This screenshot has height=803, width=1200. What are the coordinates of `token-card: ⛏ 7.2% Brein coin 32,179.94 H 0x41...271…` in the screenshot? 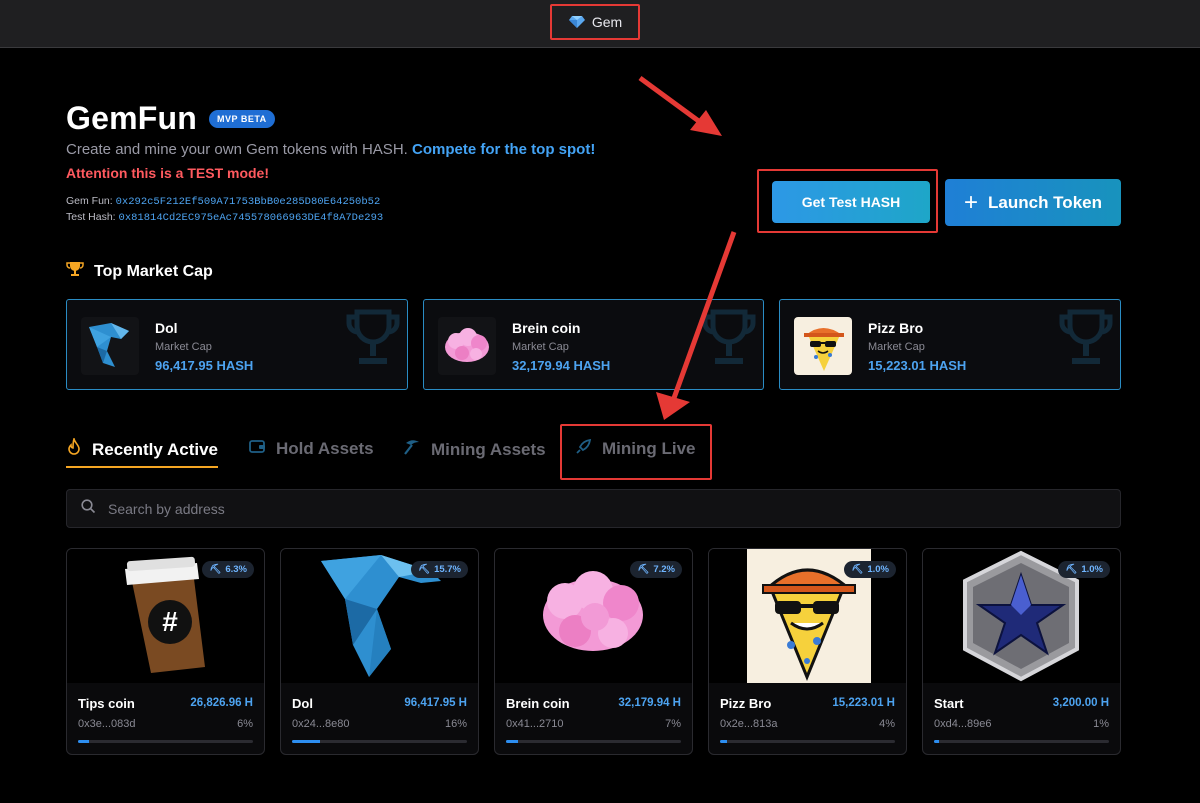 It's located at (593, 651).